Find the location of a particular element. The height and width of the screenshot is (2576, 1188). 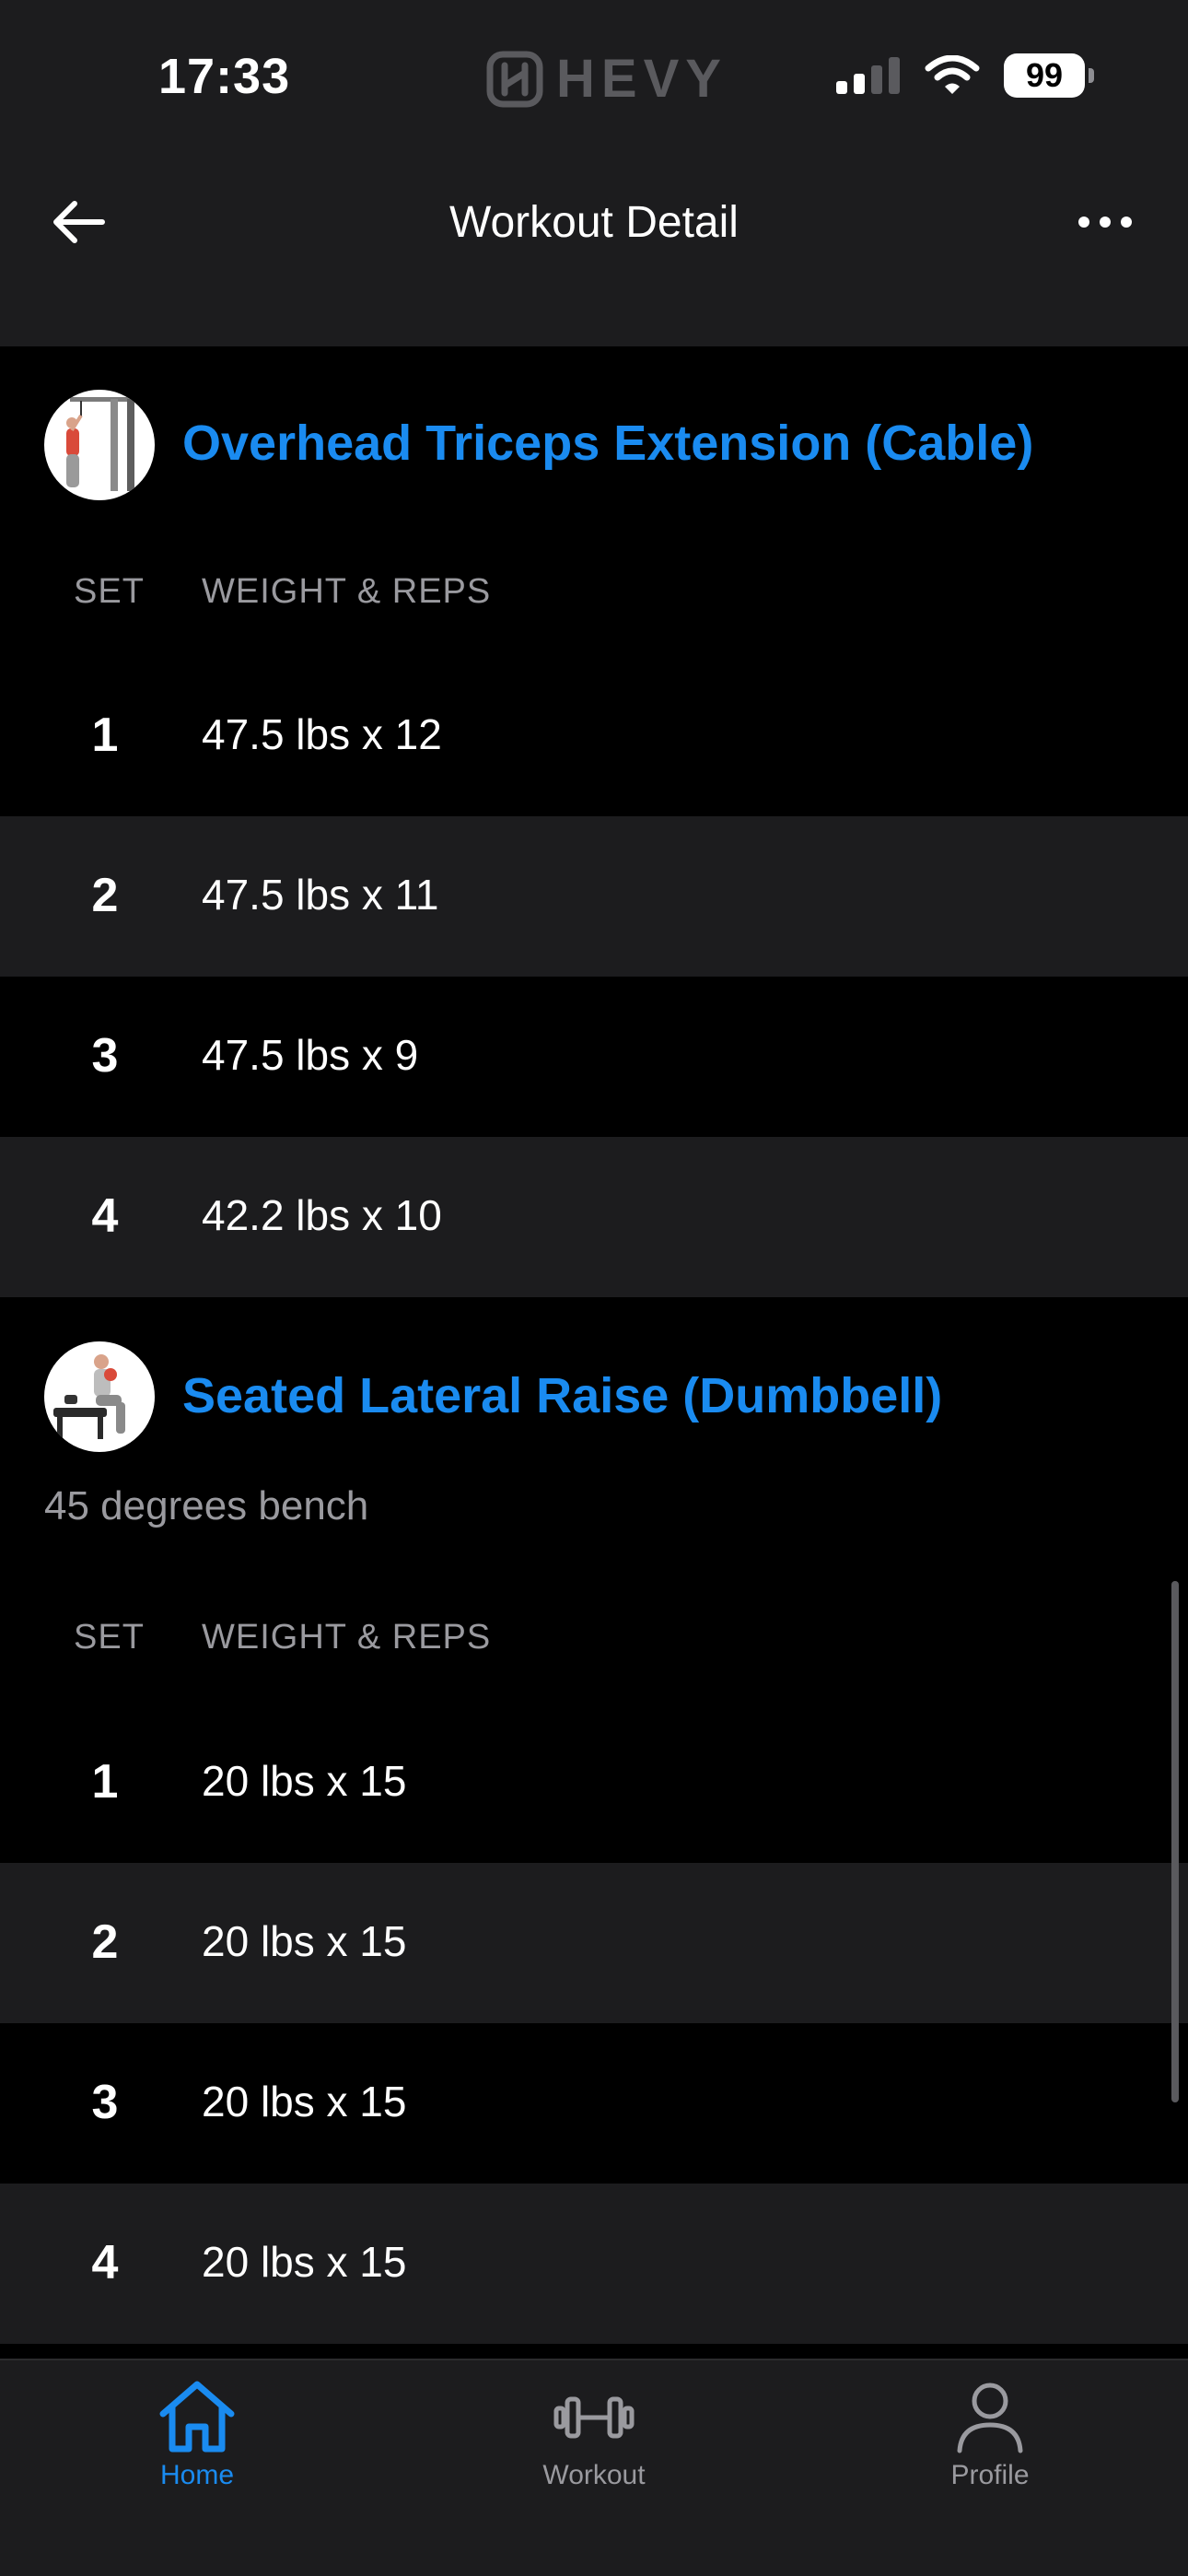

dumbbell-icon is located at coordinates (594, 2417).